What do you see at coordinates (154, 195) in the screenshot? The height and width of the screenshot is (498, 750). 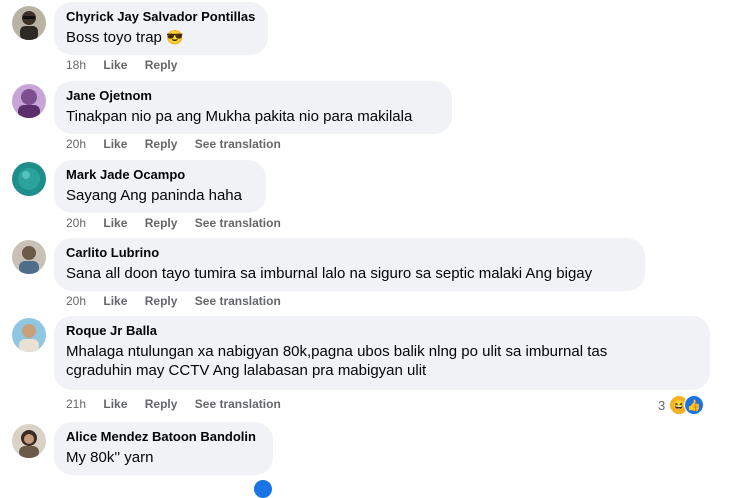 I see `comment-text: Sayang Ang paninda haha` at bounding box center [154, 195].